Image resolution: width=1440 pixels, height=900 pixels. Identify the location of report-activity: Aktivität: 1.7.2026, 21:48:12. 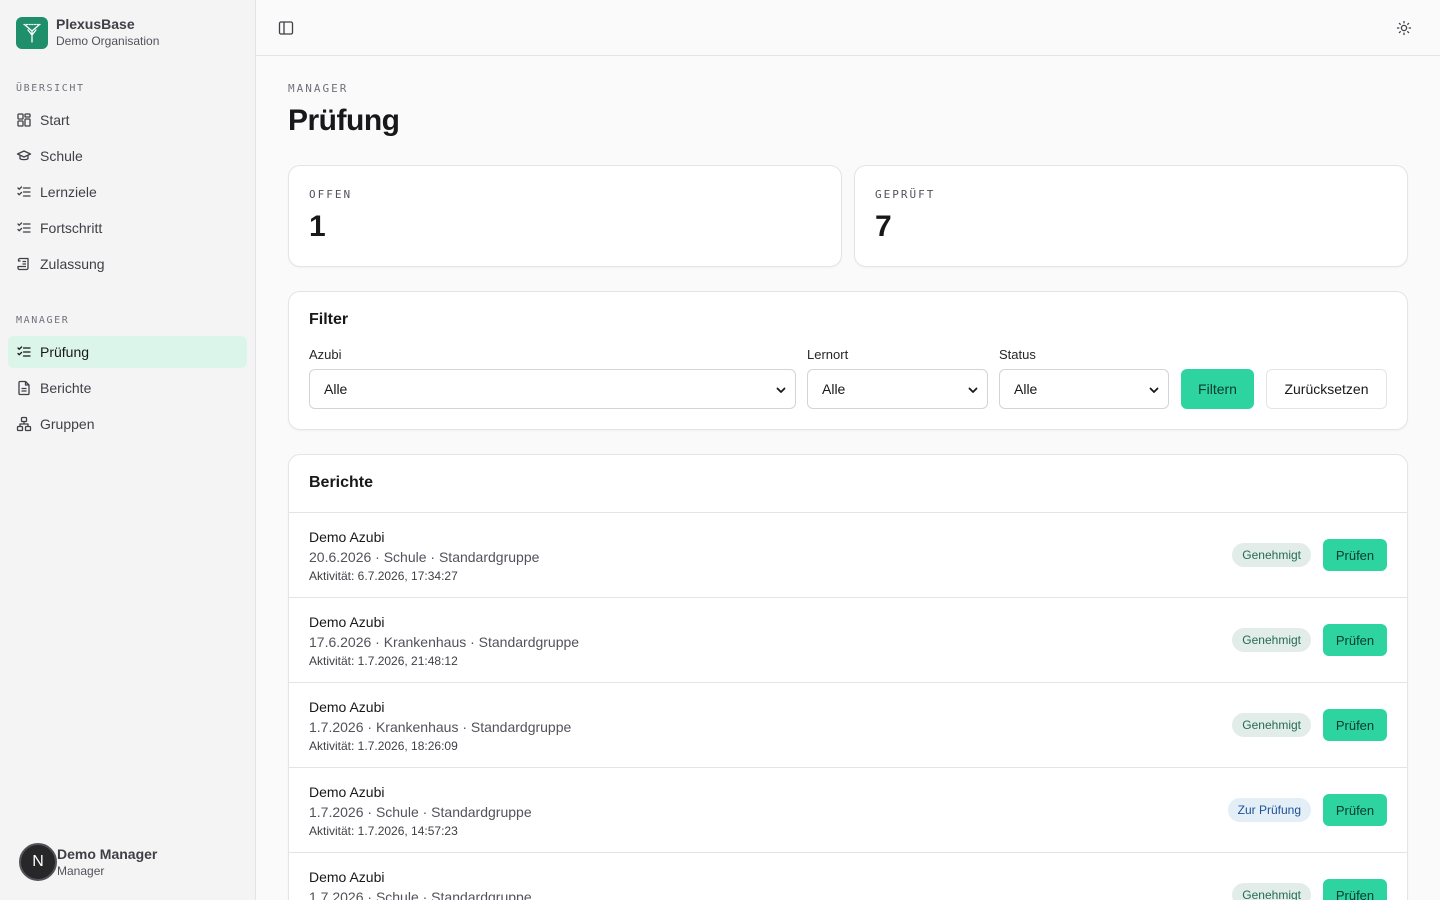
(383, 661).